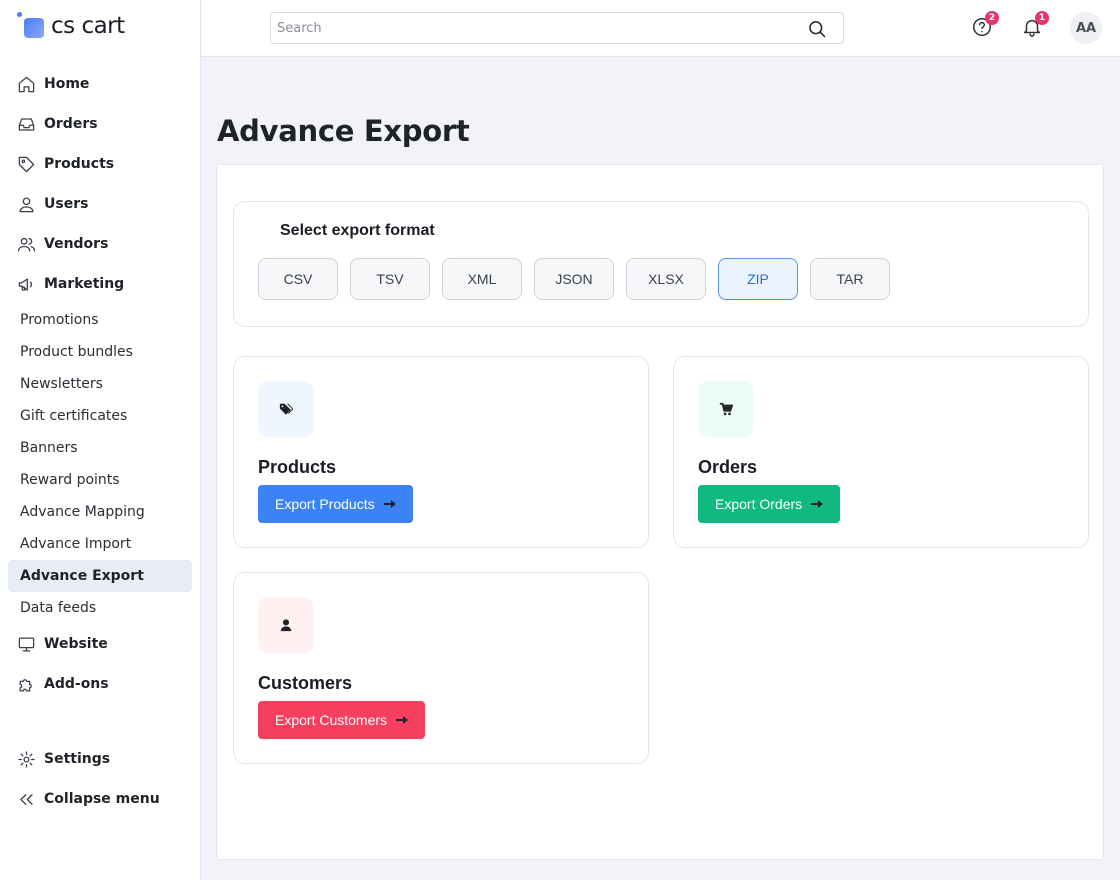  What do you see at coordinates (26, 124) in the screenshot?
I see `inbox-icon` at bounding box center [26, 124].